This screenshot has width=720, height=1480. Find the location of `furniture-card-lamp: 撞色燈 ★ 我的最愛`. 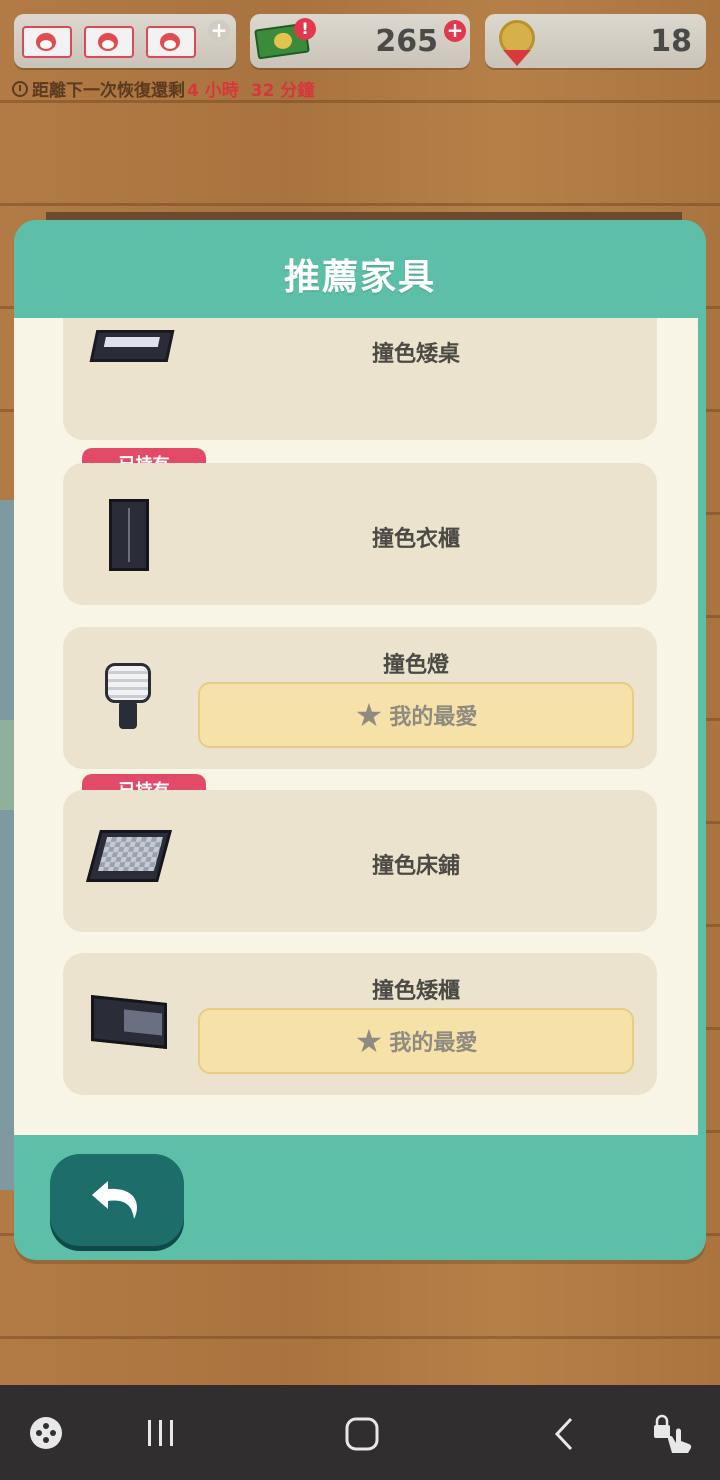

furniture-card-lamp: 撞色燈 ★ 我的最愛 is located at coordinates (360, 698).